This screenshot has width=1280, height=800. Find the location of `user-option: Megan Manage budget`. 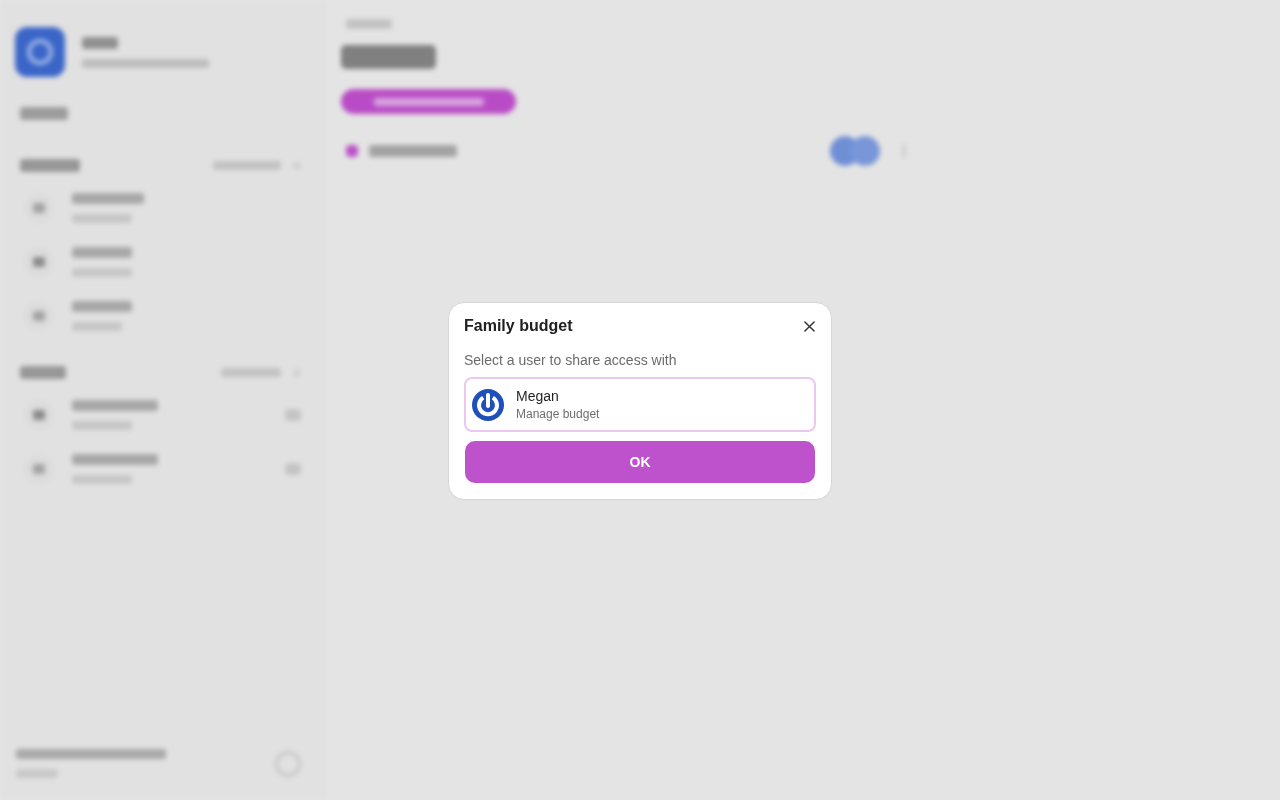

user-option: Megan Manage budget is located at coordinates (640, 404).